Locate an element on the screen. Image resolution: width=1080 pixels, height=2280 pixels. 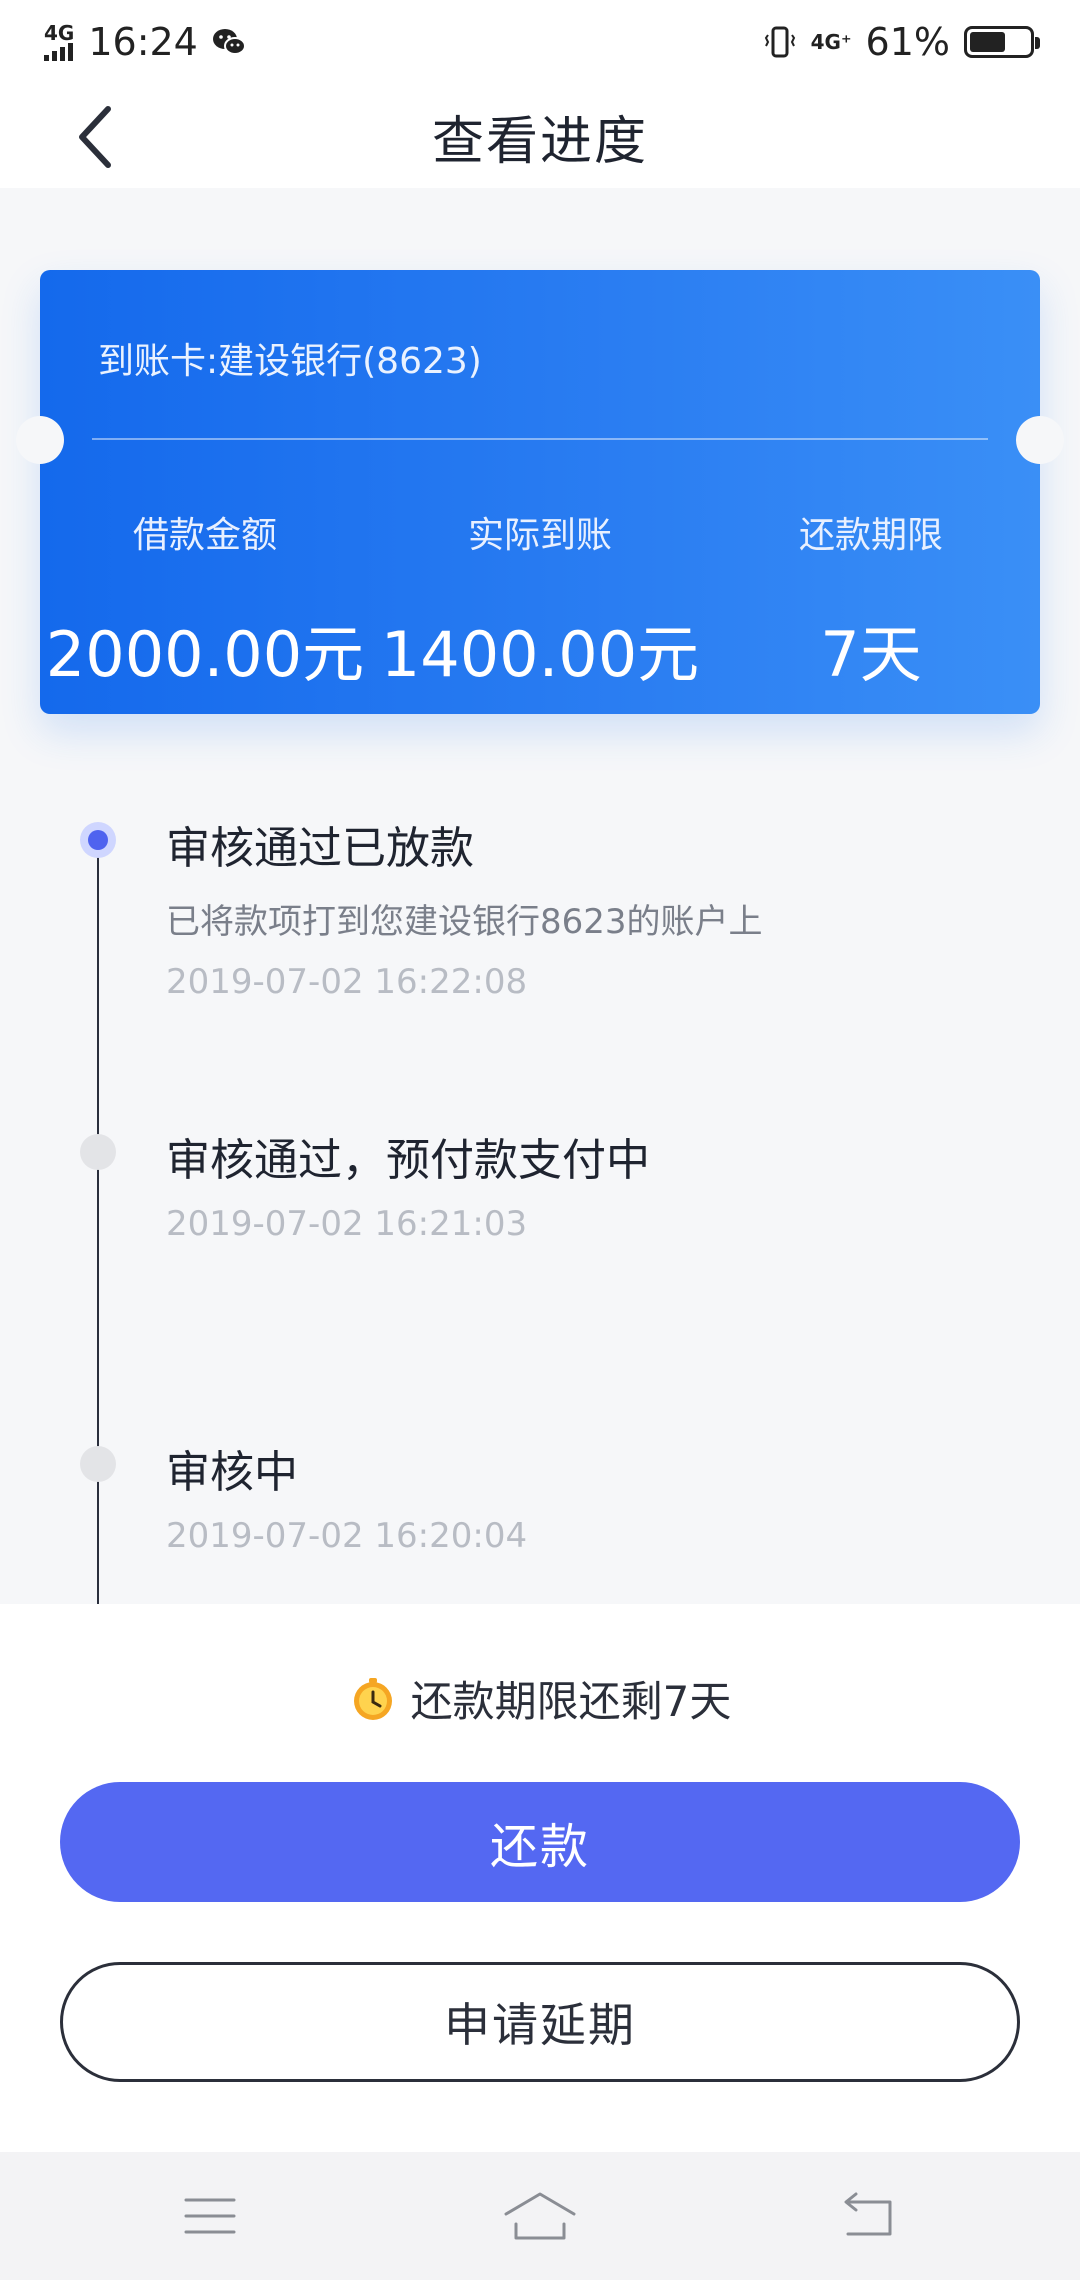
stat-label: 实际到账 is located at coordinates (539, 535).